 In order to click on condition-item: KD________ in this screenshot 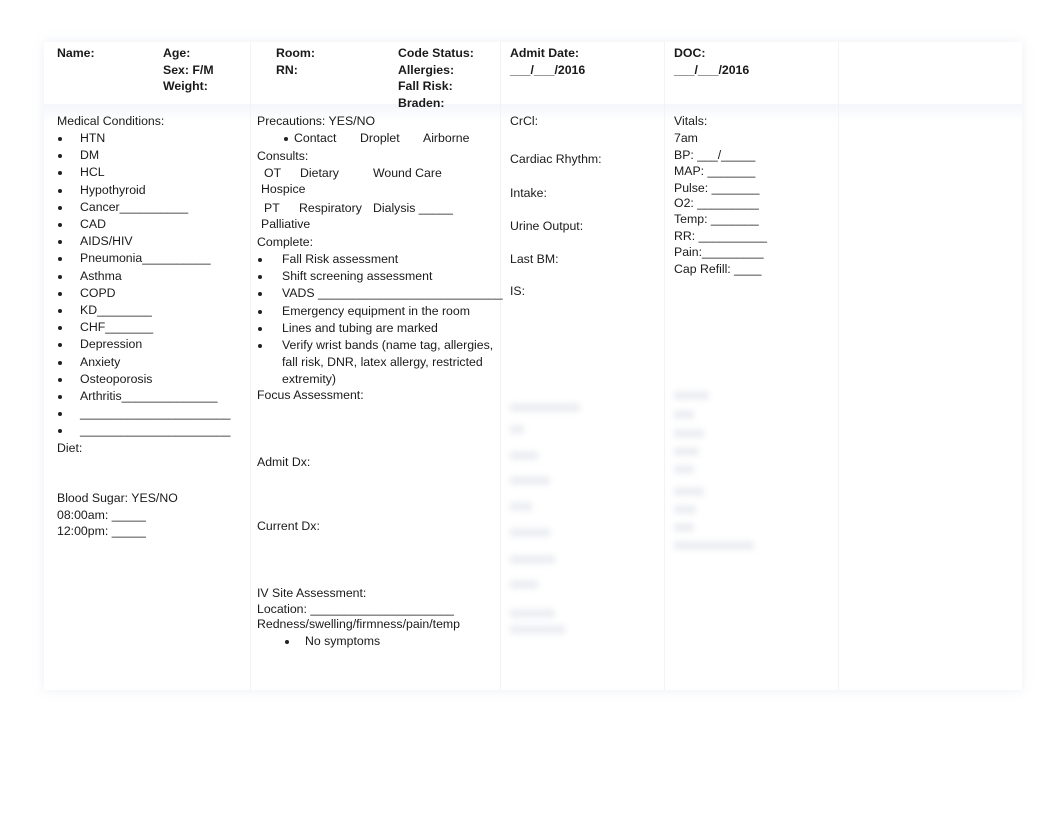, I will do `click(116, 310)`.